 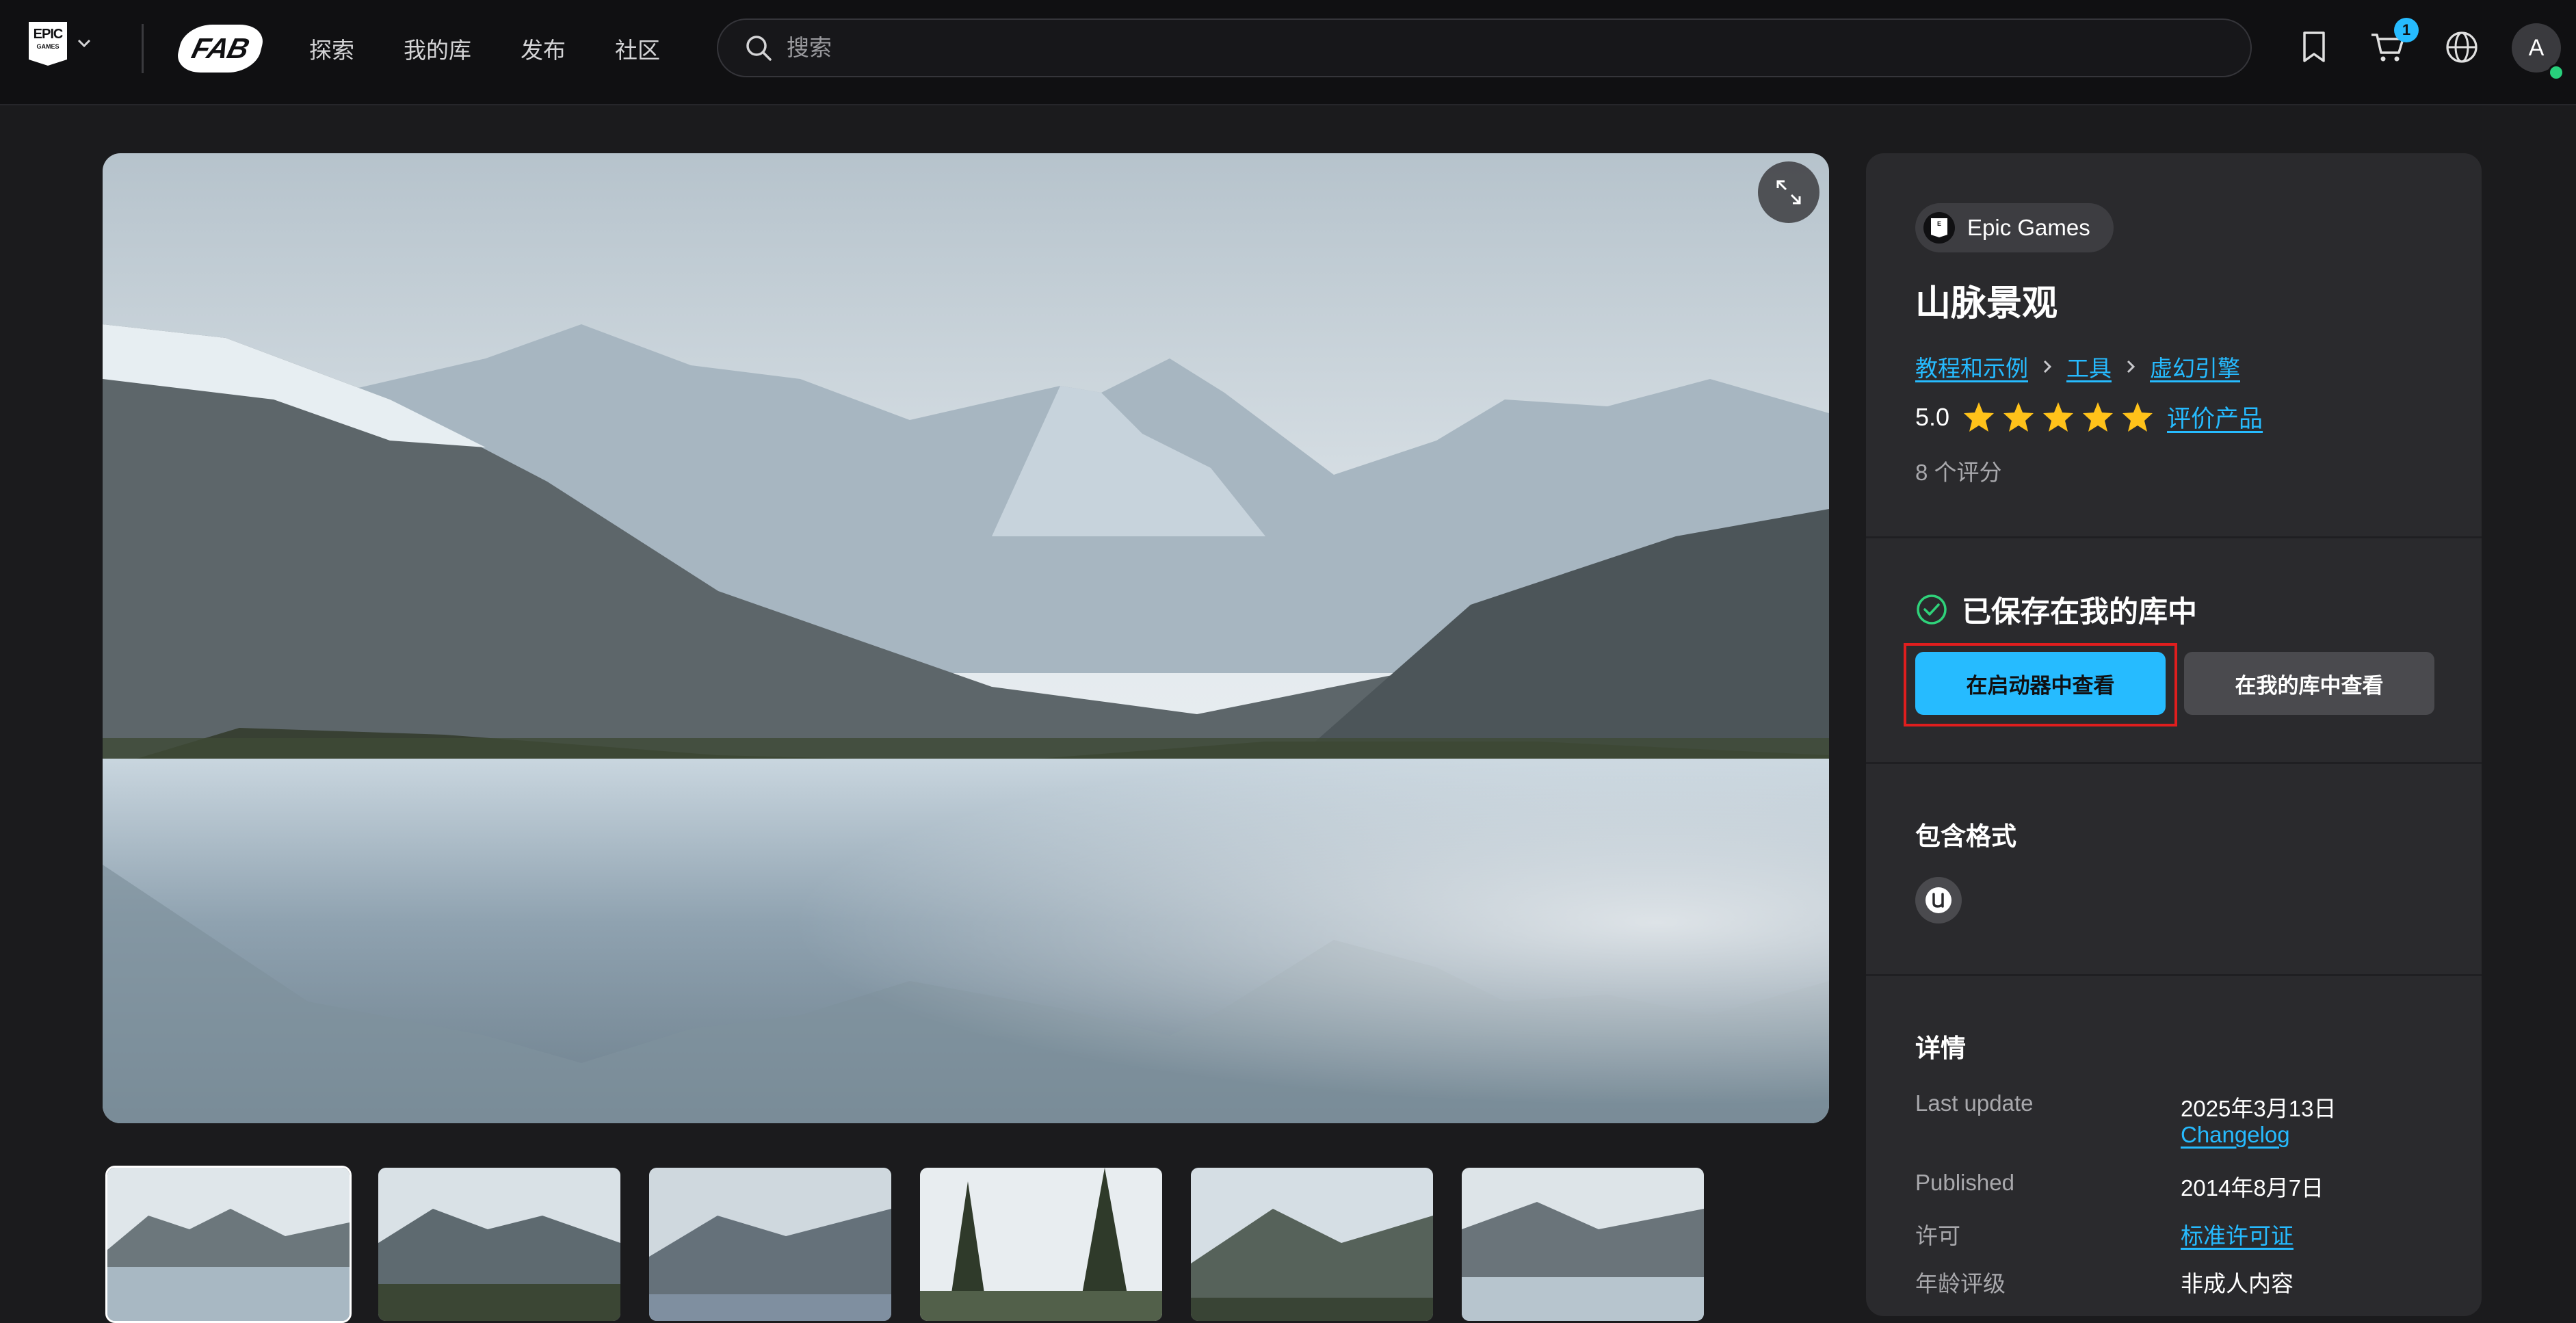 I want to click on epic-logo-subtext: GAMES, so click(x=48, y=47).